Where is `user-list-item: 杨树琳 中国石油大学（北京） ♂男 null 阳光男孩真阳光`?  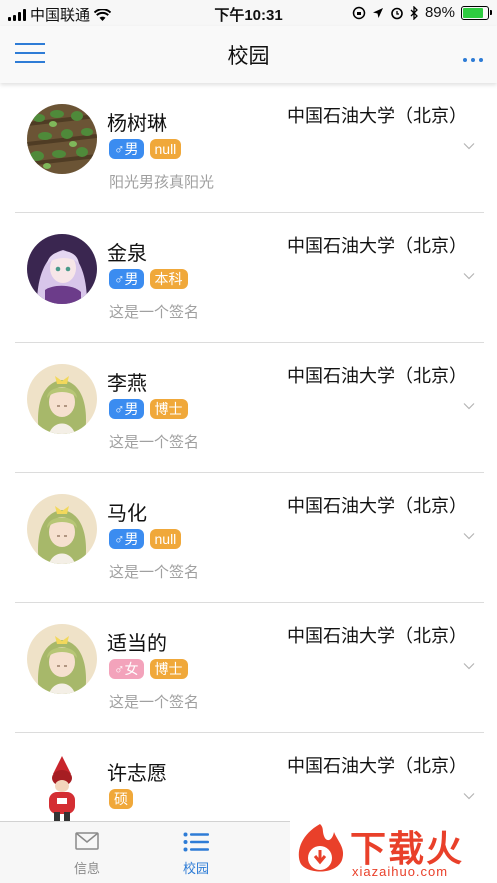
user-list-item: 杨树琳 中国石油大学（北京） ♂男 null 阳光男孩真阳光 is located at coordinates (248, 148).